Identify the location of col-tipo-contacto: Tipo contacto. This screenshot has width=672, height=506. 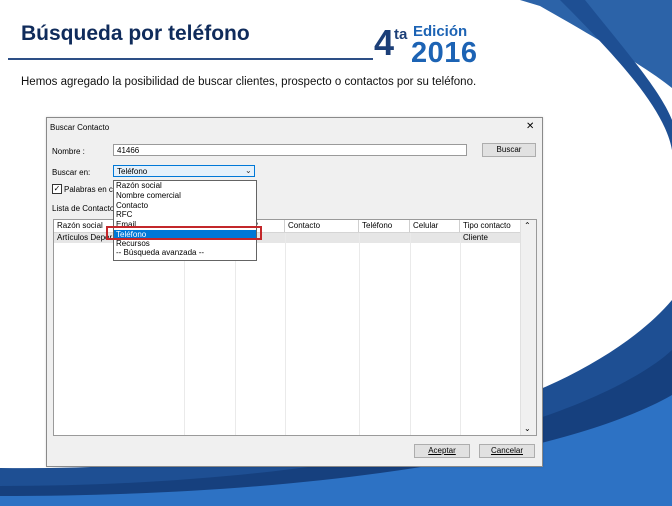
(490, 226).